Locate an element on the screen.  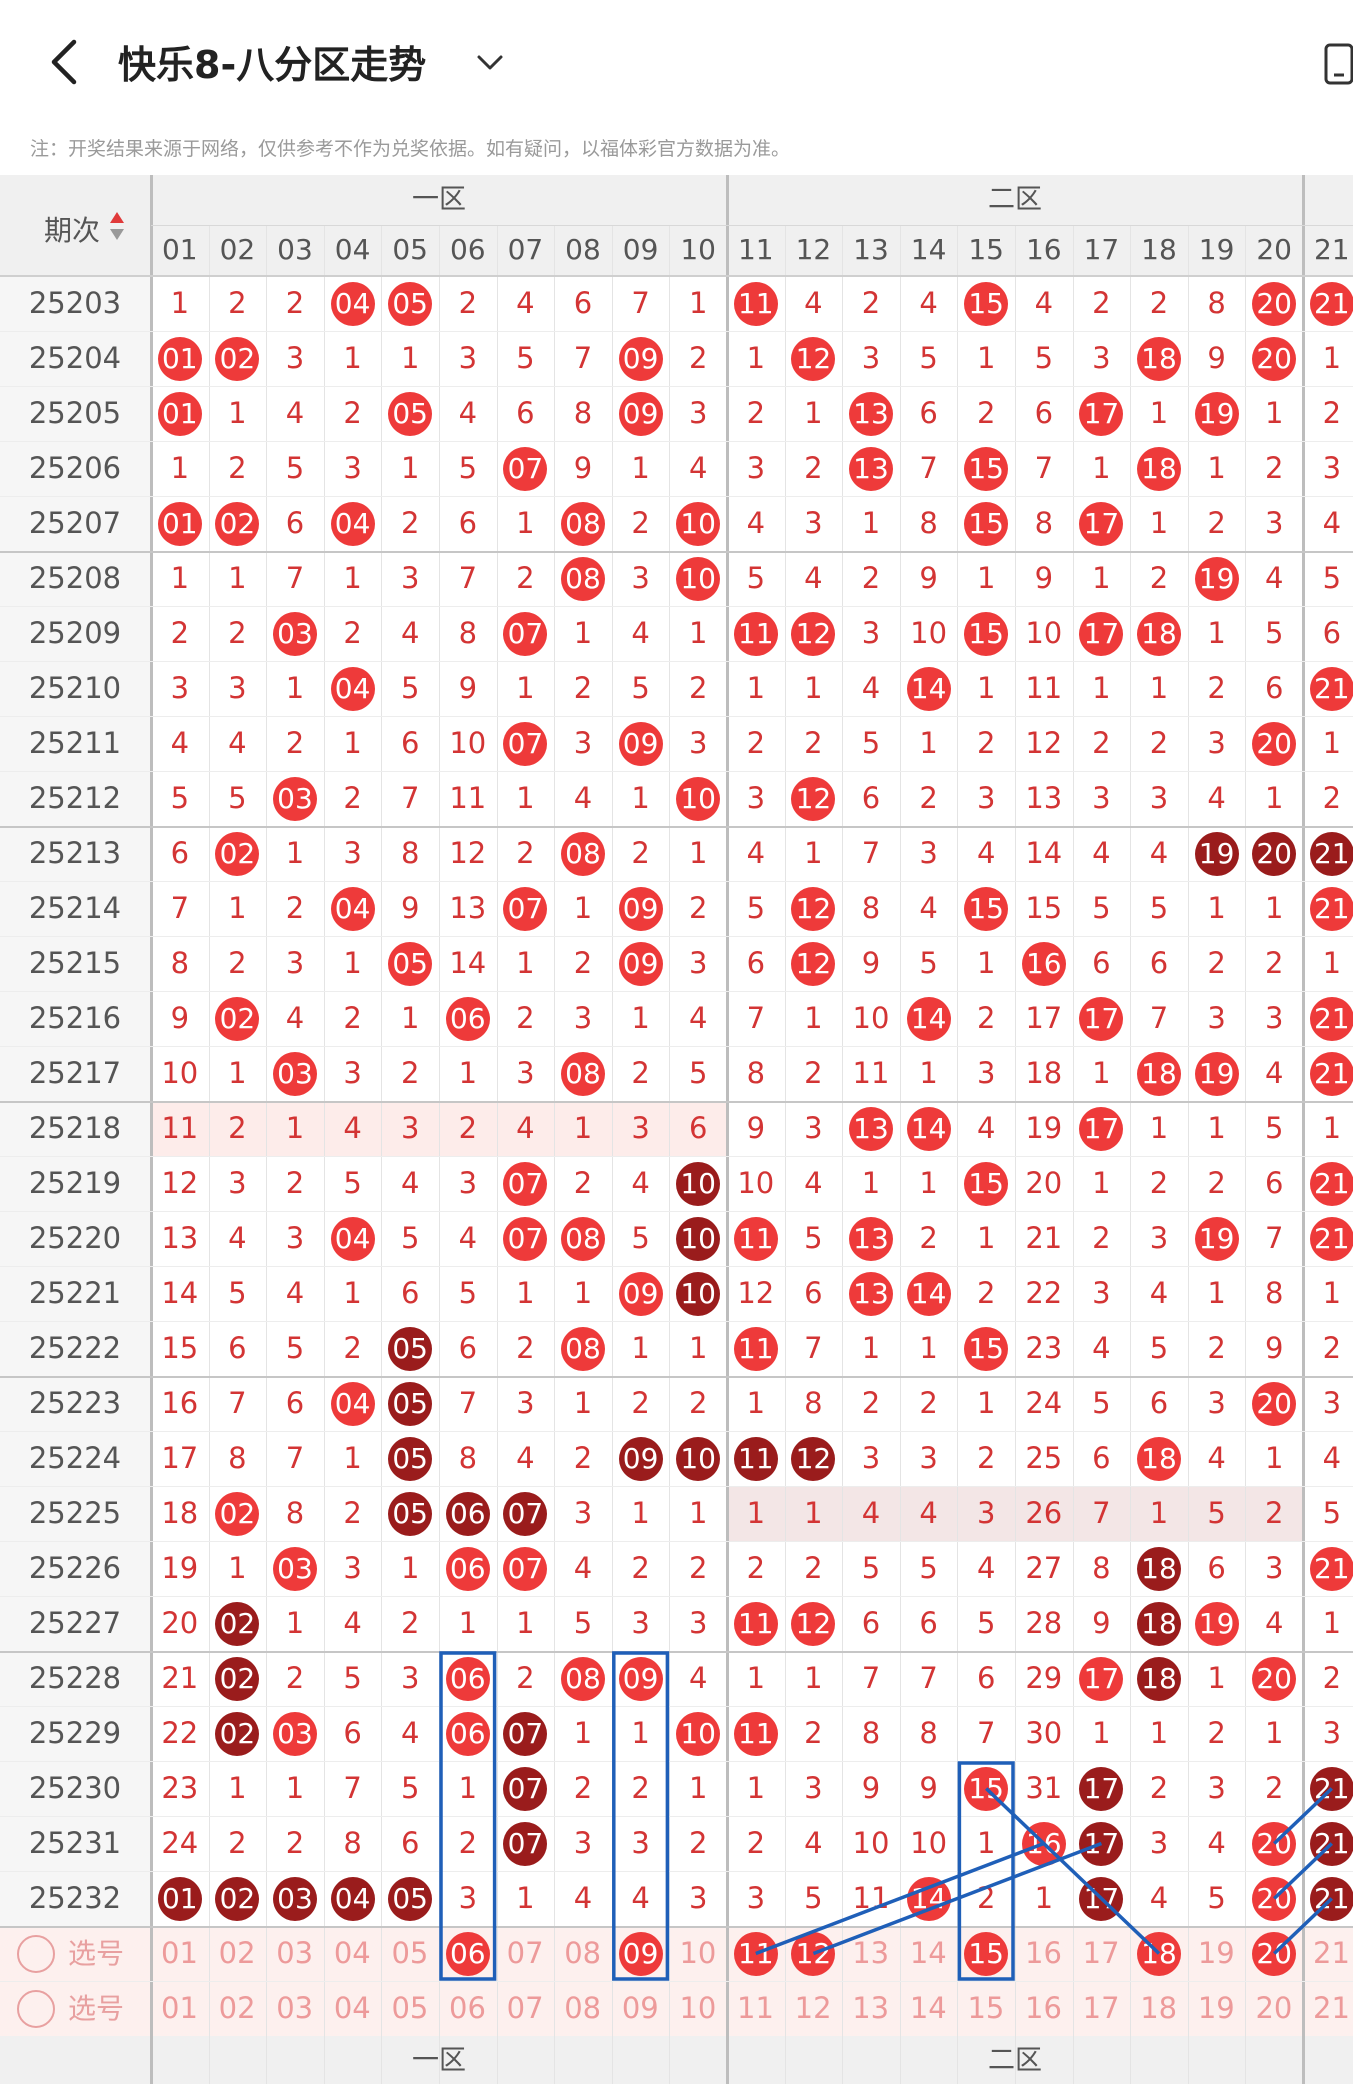
pick-number: 12 is located at coordinates (813, 2008).